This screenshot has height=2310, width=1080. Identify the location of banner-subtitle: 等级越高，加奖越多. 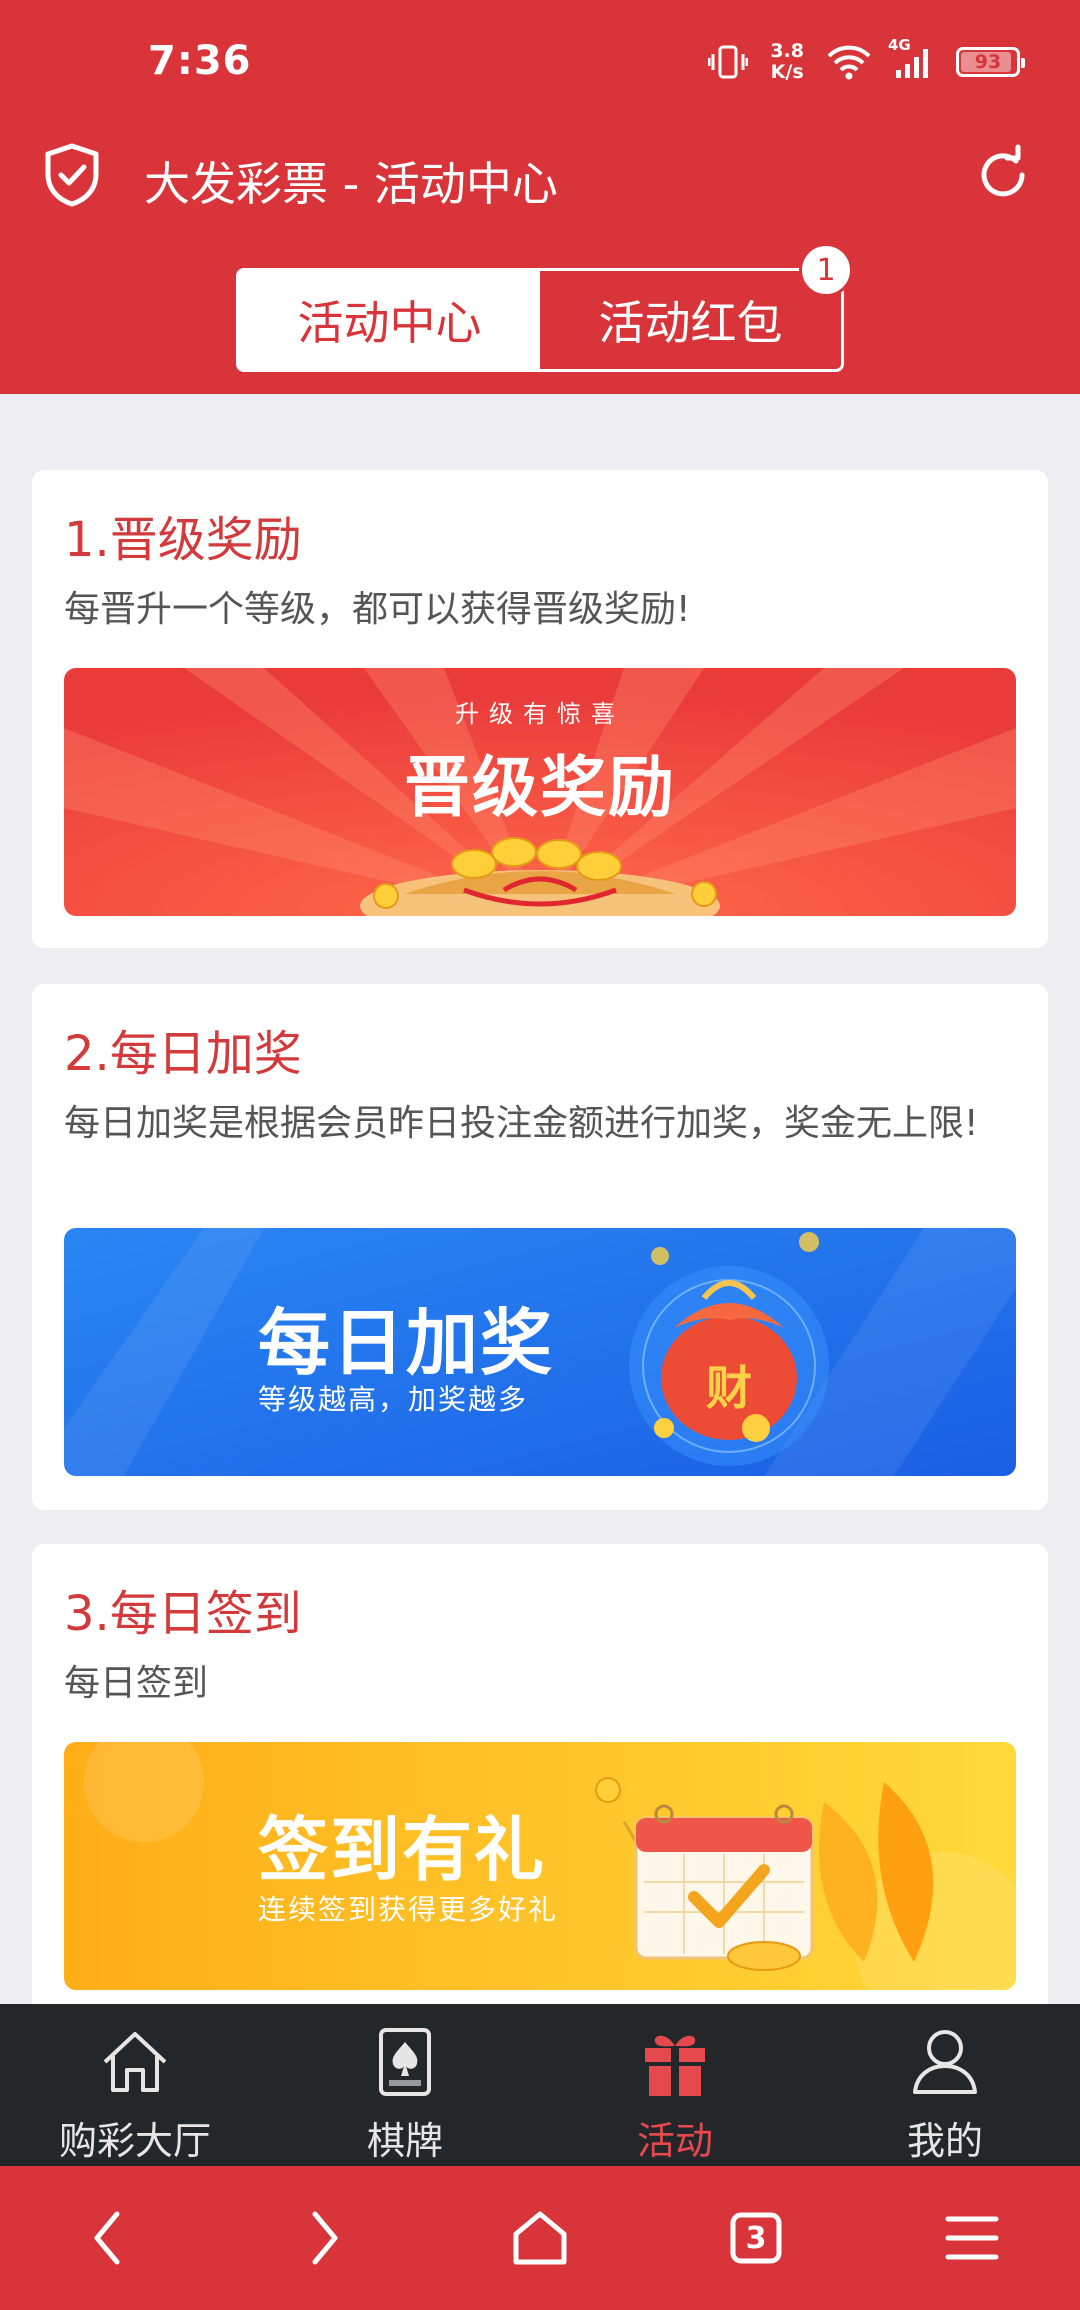
(393, 1399).